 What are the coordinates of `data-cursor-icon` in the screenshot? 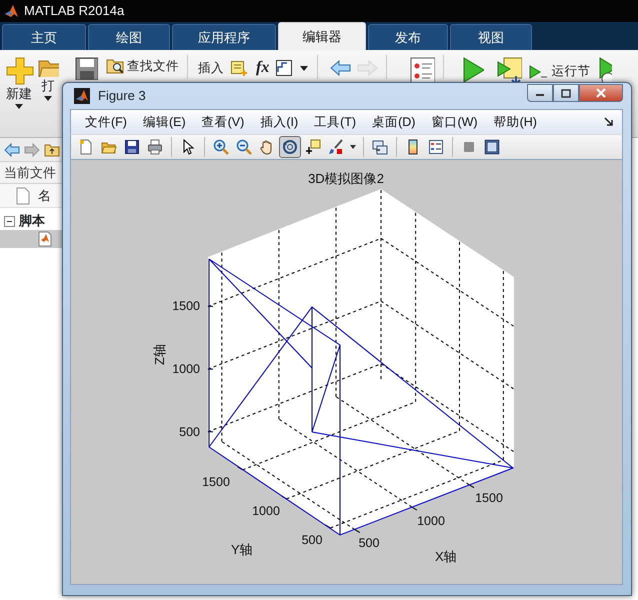 It's located at (313, 147).